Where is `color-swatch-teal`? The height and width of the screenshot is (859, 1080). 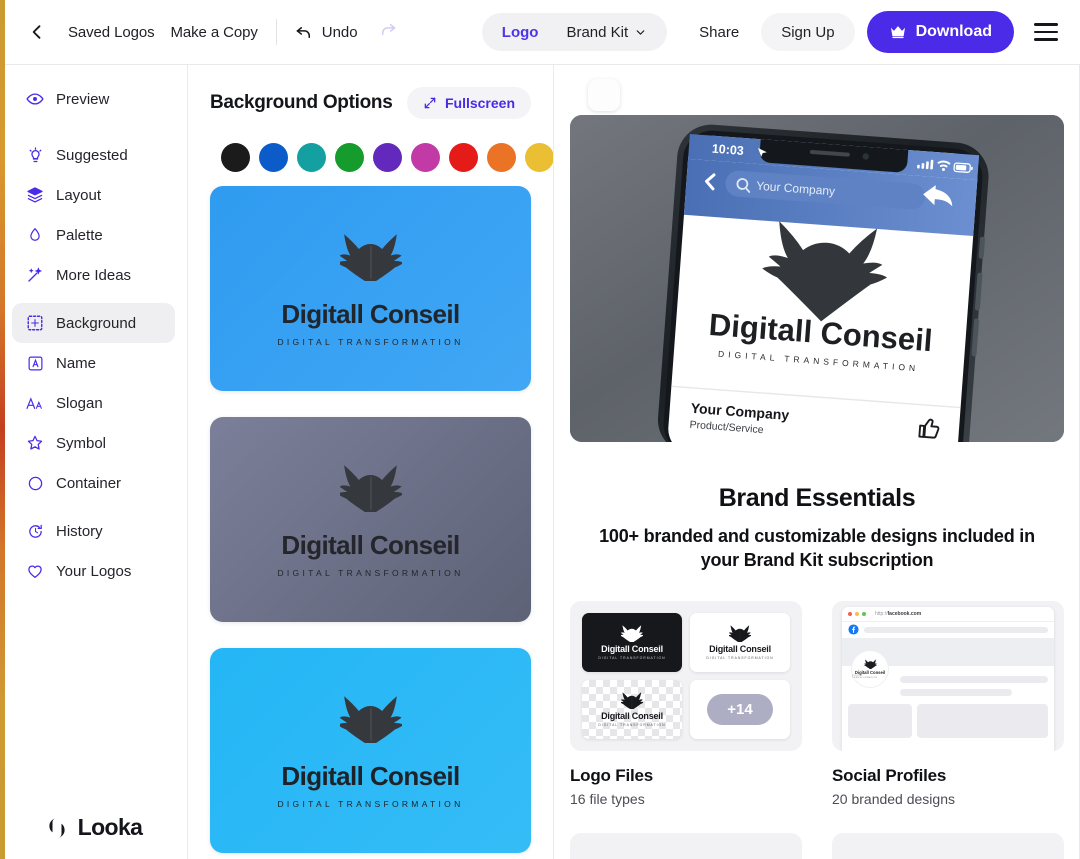 color-swatch-teal is located at coordinates (311, 157).